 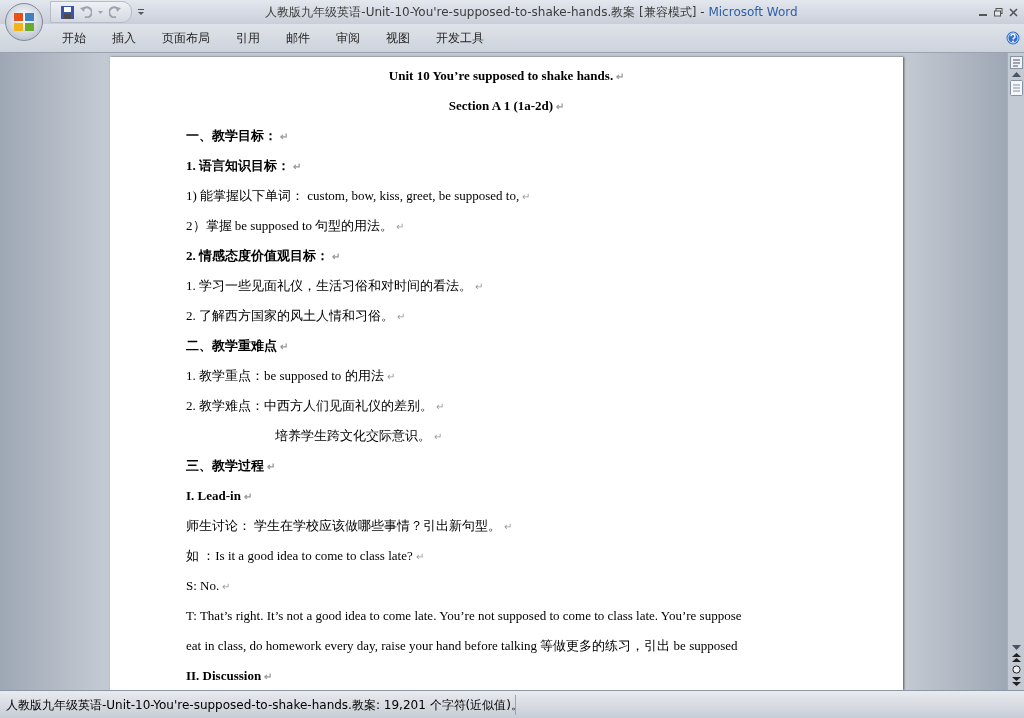 What do you see at coordinates (1016, 88) in the screenshot?
I see `scroll-thumb` at bounding box center [1016, 88].